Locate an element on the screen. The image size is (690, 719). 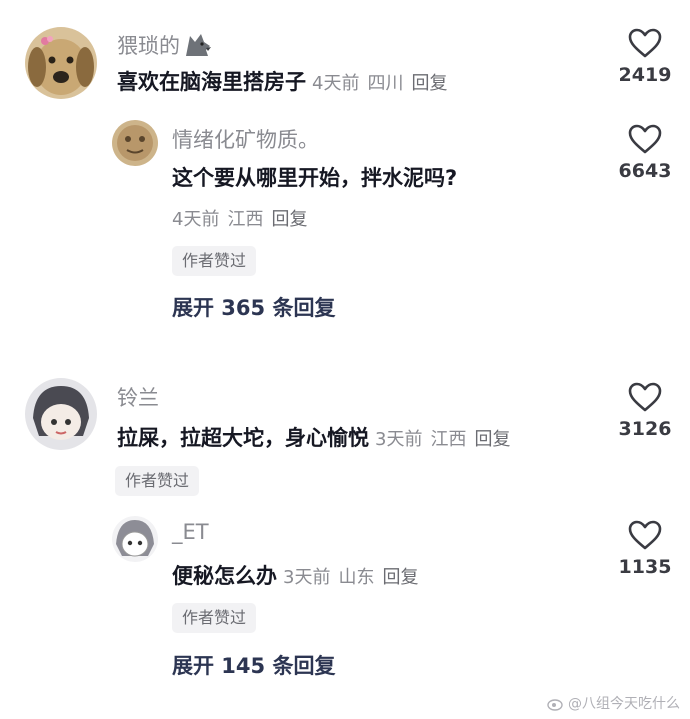
like-button: 3126 is located at coordinates (645, 411).